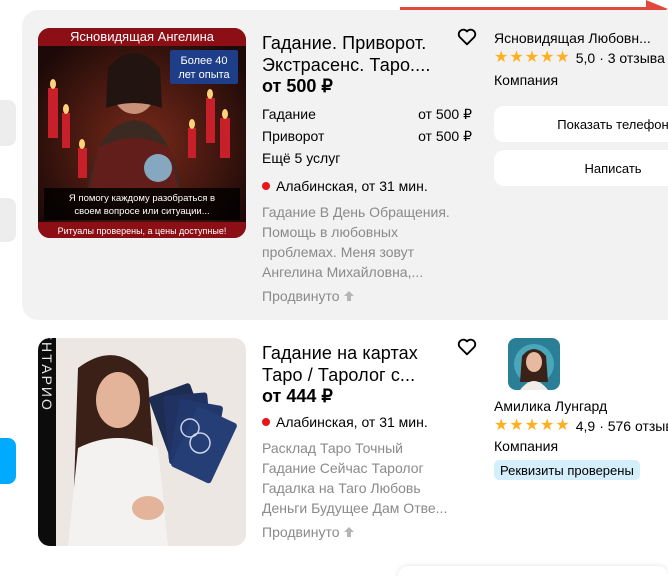 This screenshot has width=668, height=576. What do you see at coordinates (581, 168) in the screenshot?
I see `write-message-button: Написать` at bounding box center [581, 168].